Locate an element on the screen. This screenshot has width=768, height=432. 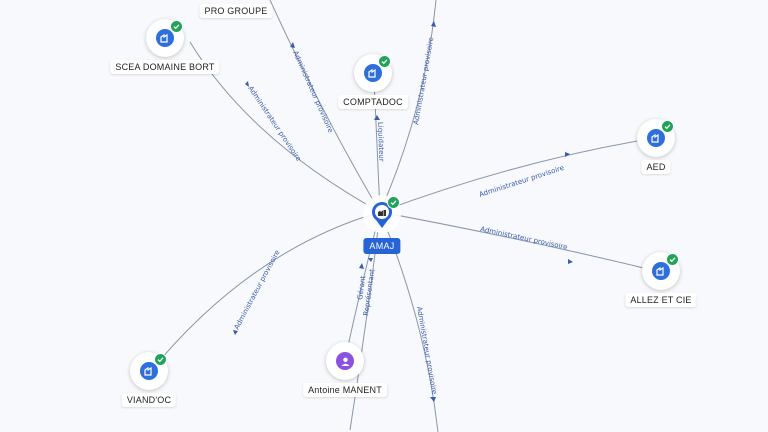
edge-to-allez is located at coordinates (520, 242).